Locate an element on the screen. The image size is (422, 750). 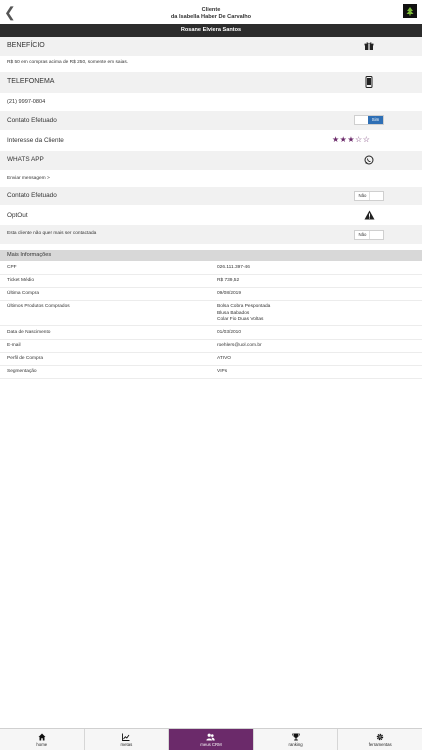
info-key: E-mail is located at coordinates (14, 345).